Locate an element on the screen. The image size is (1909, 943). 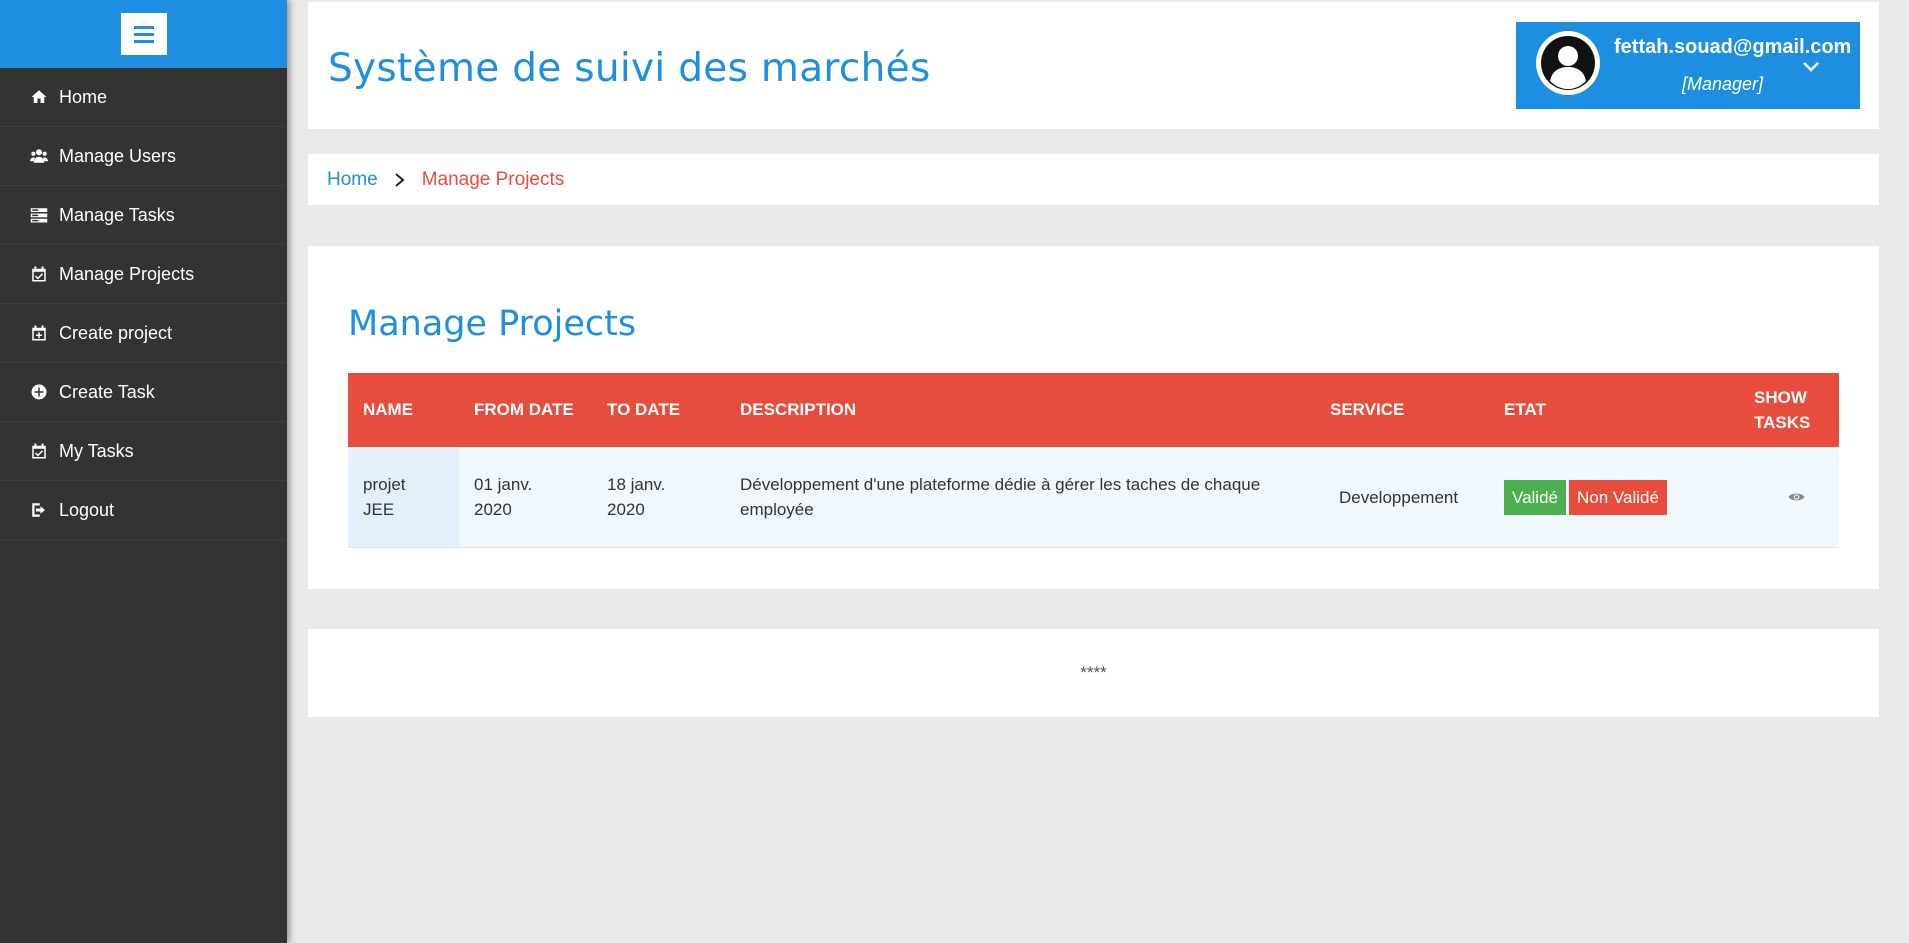
sidebar-item-create-task: Create Task is located at coordinates (143, 392).